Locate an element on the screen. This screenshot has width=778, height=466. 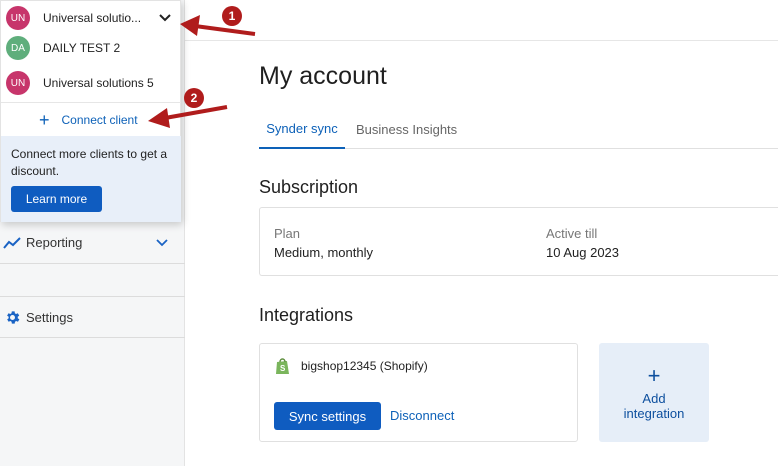
add-integration-button: + Add integration is located at coordinates (654, 392).